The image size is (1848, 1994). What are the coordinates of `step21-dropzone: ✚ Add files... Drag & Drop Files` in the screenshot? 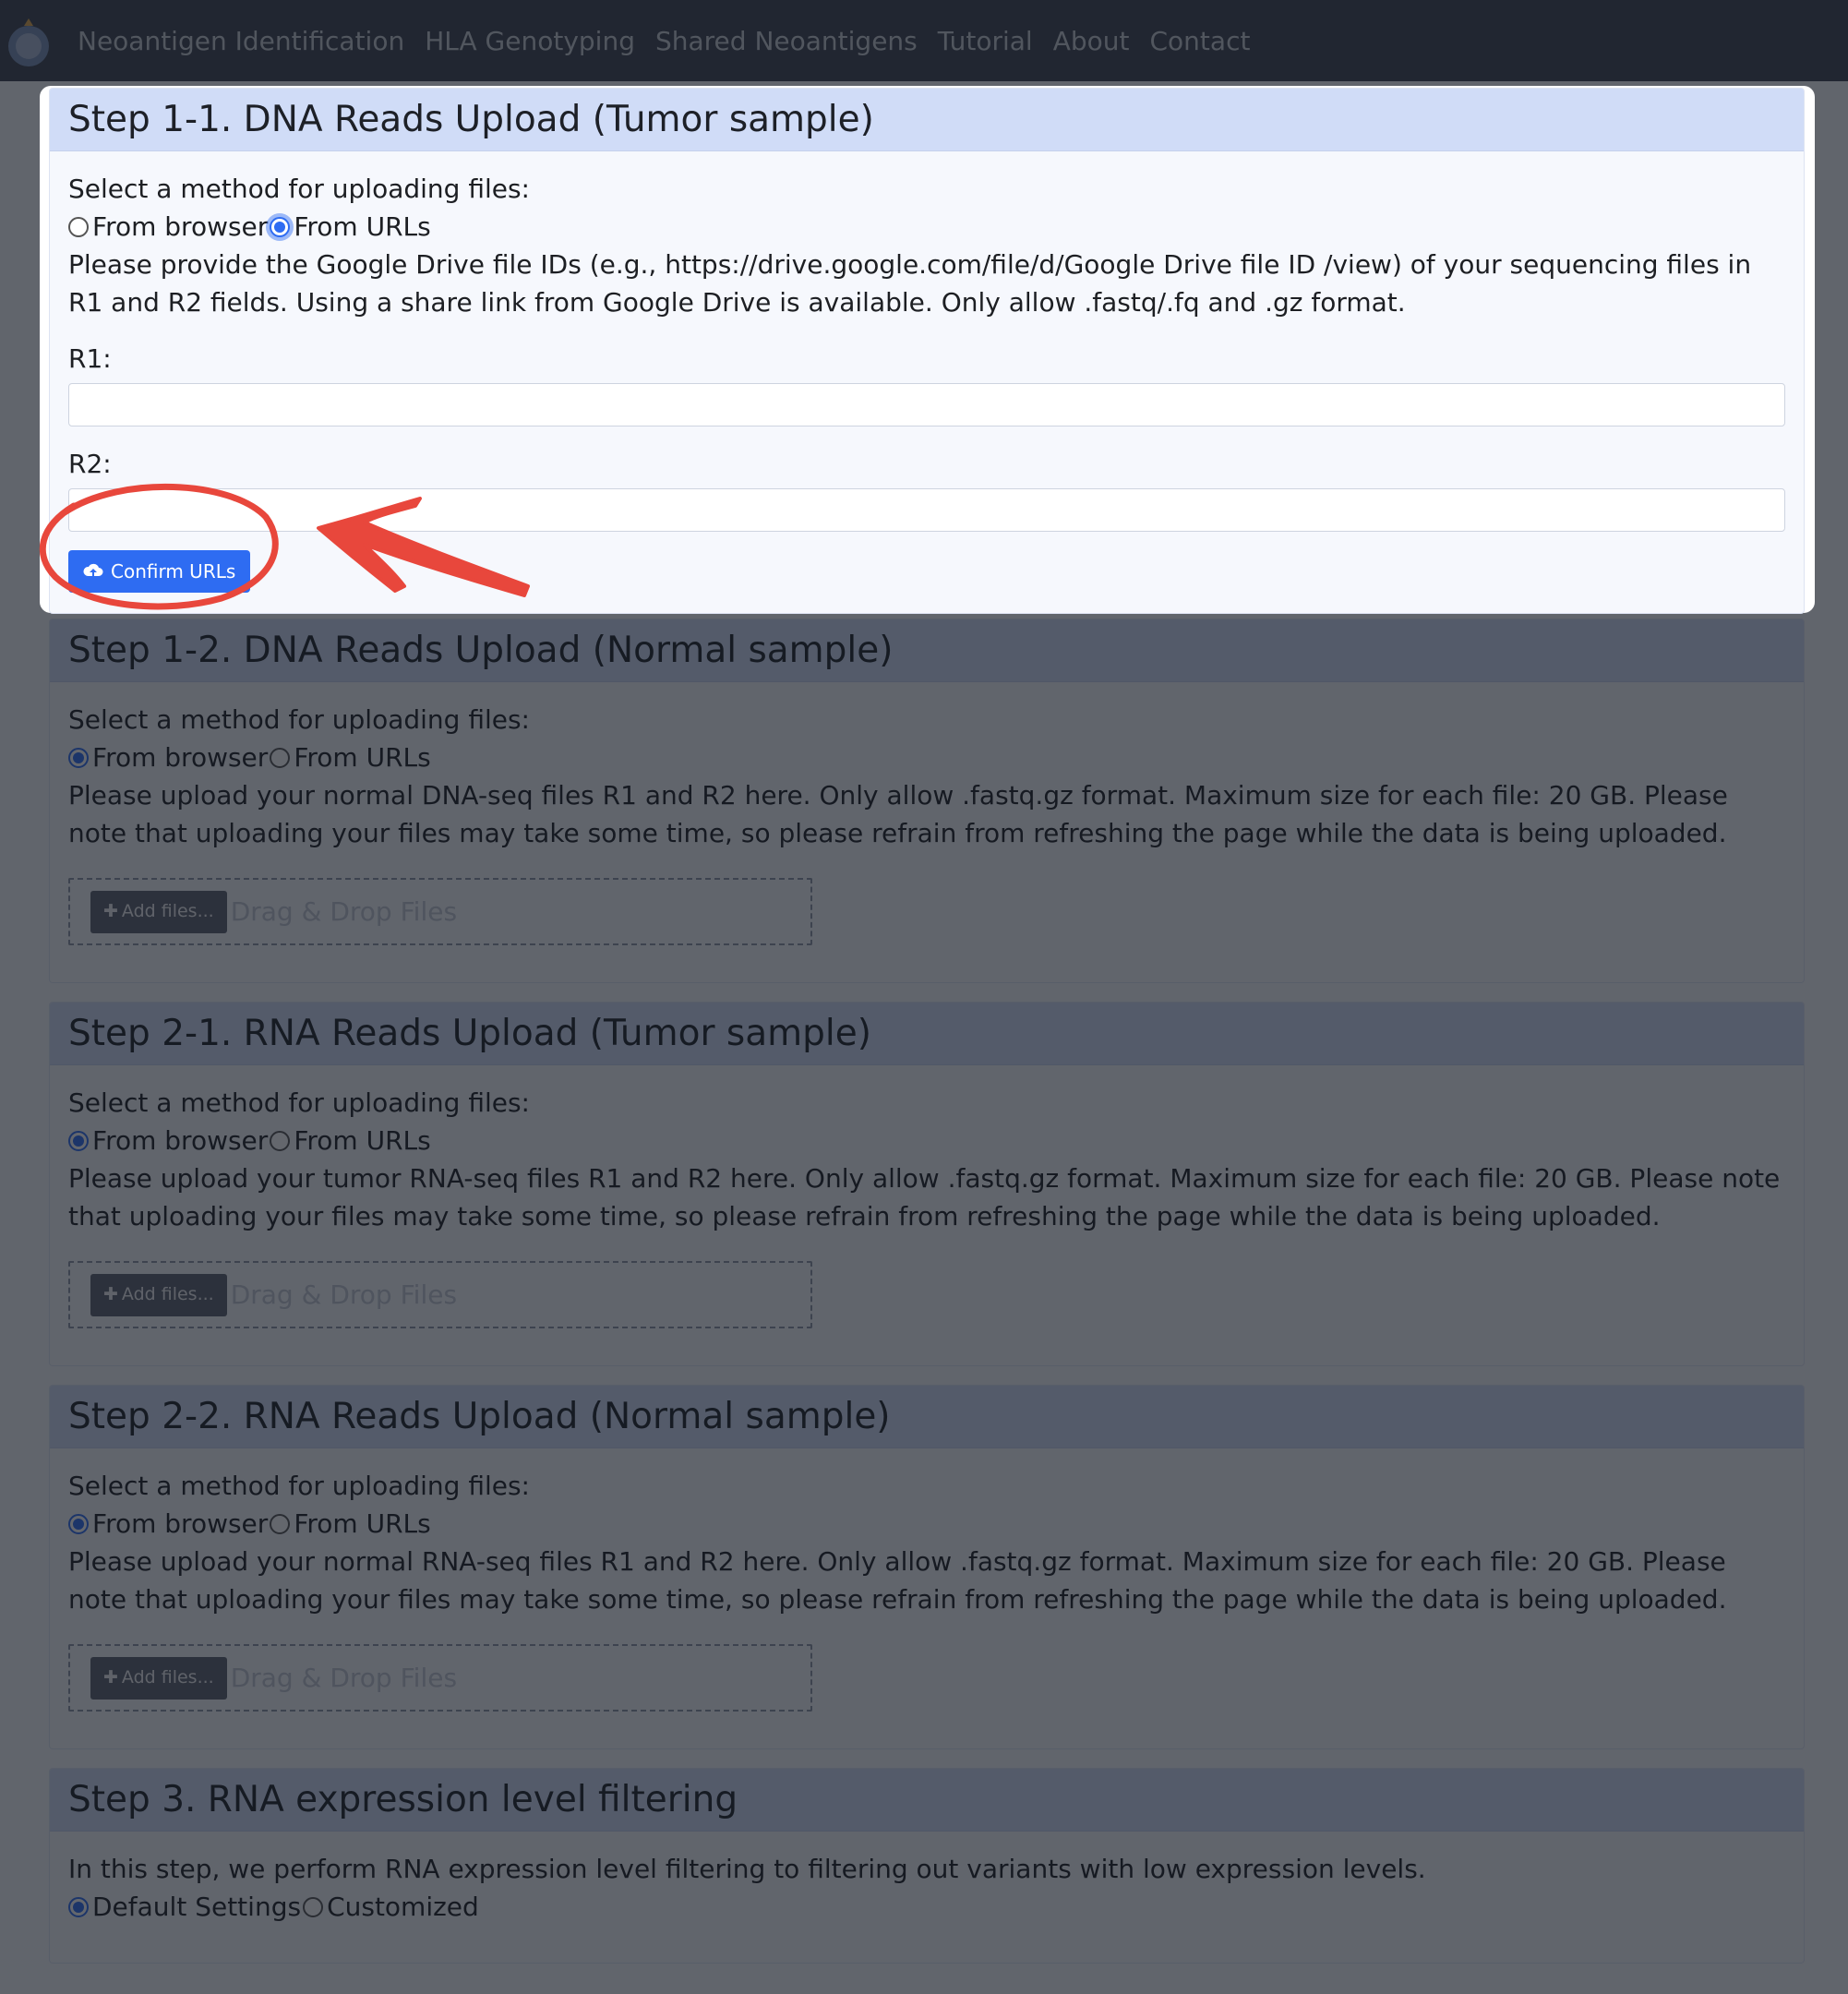 It's located at (440, 1294).